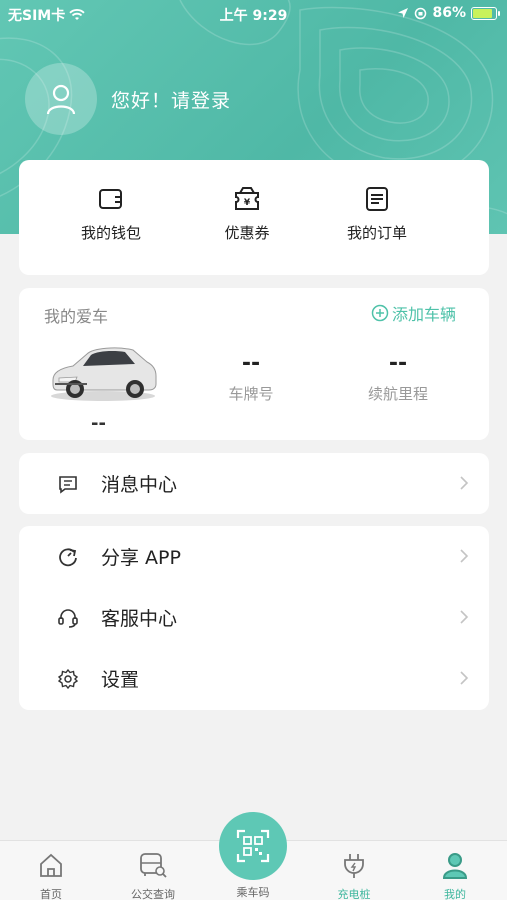 Image resolution: width=507 pixels, height=900 pixels. Describe the element at coordinates (253, 14) in the screenshot. I see `status-bar: 无SIM卡 上午 9:29 86%` at that location.